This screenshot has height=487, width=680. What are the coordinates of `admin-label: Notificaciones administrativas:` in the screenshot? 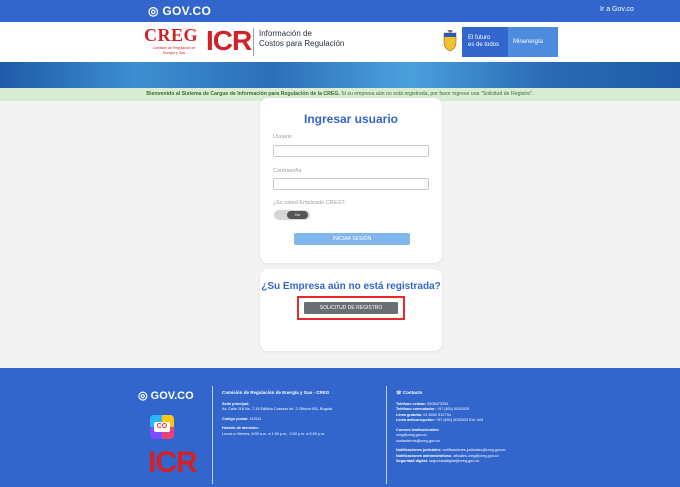 It's located at (424, 455).